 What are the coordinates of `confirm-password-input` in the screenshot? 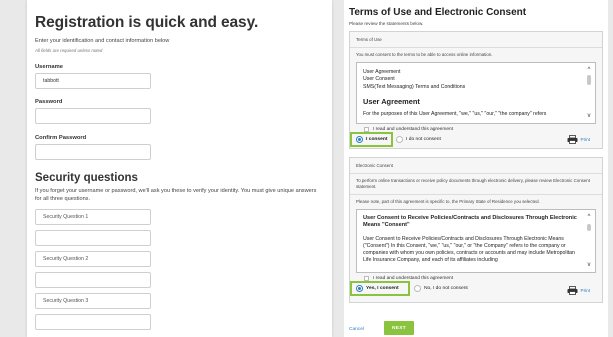 It's located at (93, 152).